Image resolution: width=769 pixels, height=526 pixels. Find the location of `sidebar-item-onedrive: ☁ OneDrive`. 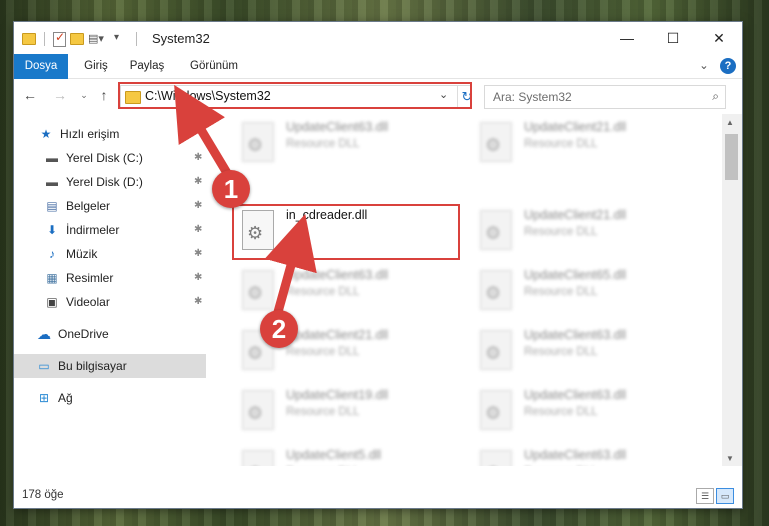

sidebar-item-onedrive: ☁ OneDrive is located at coordinates (110, 334).